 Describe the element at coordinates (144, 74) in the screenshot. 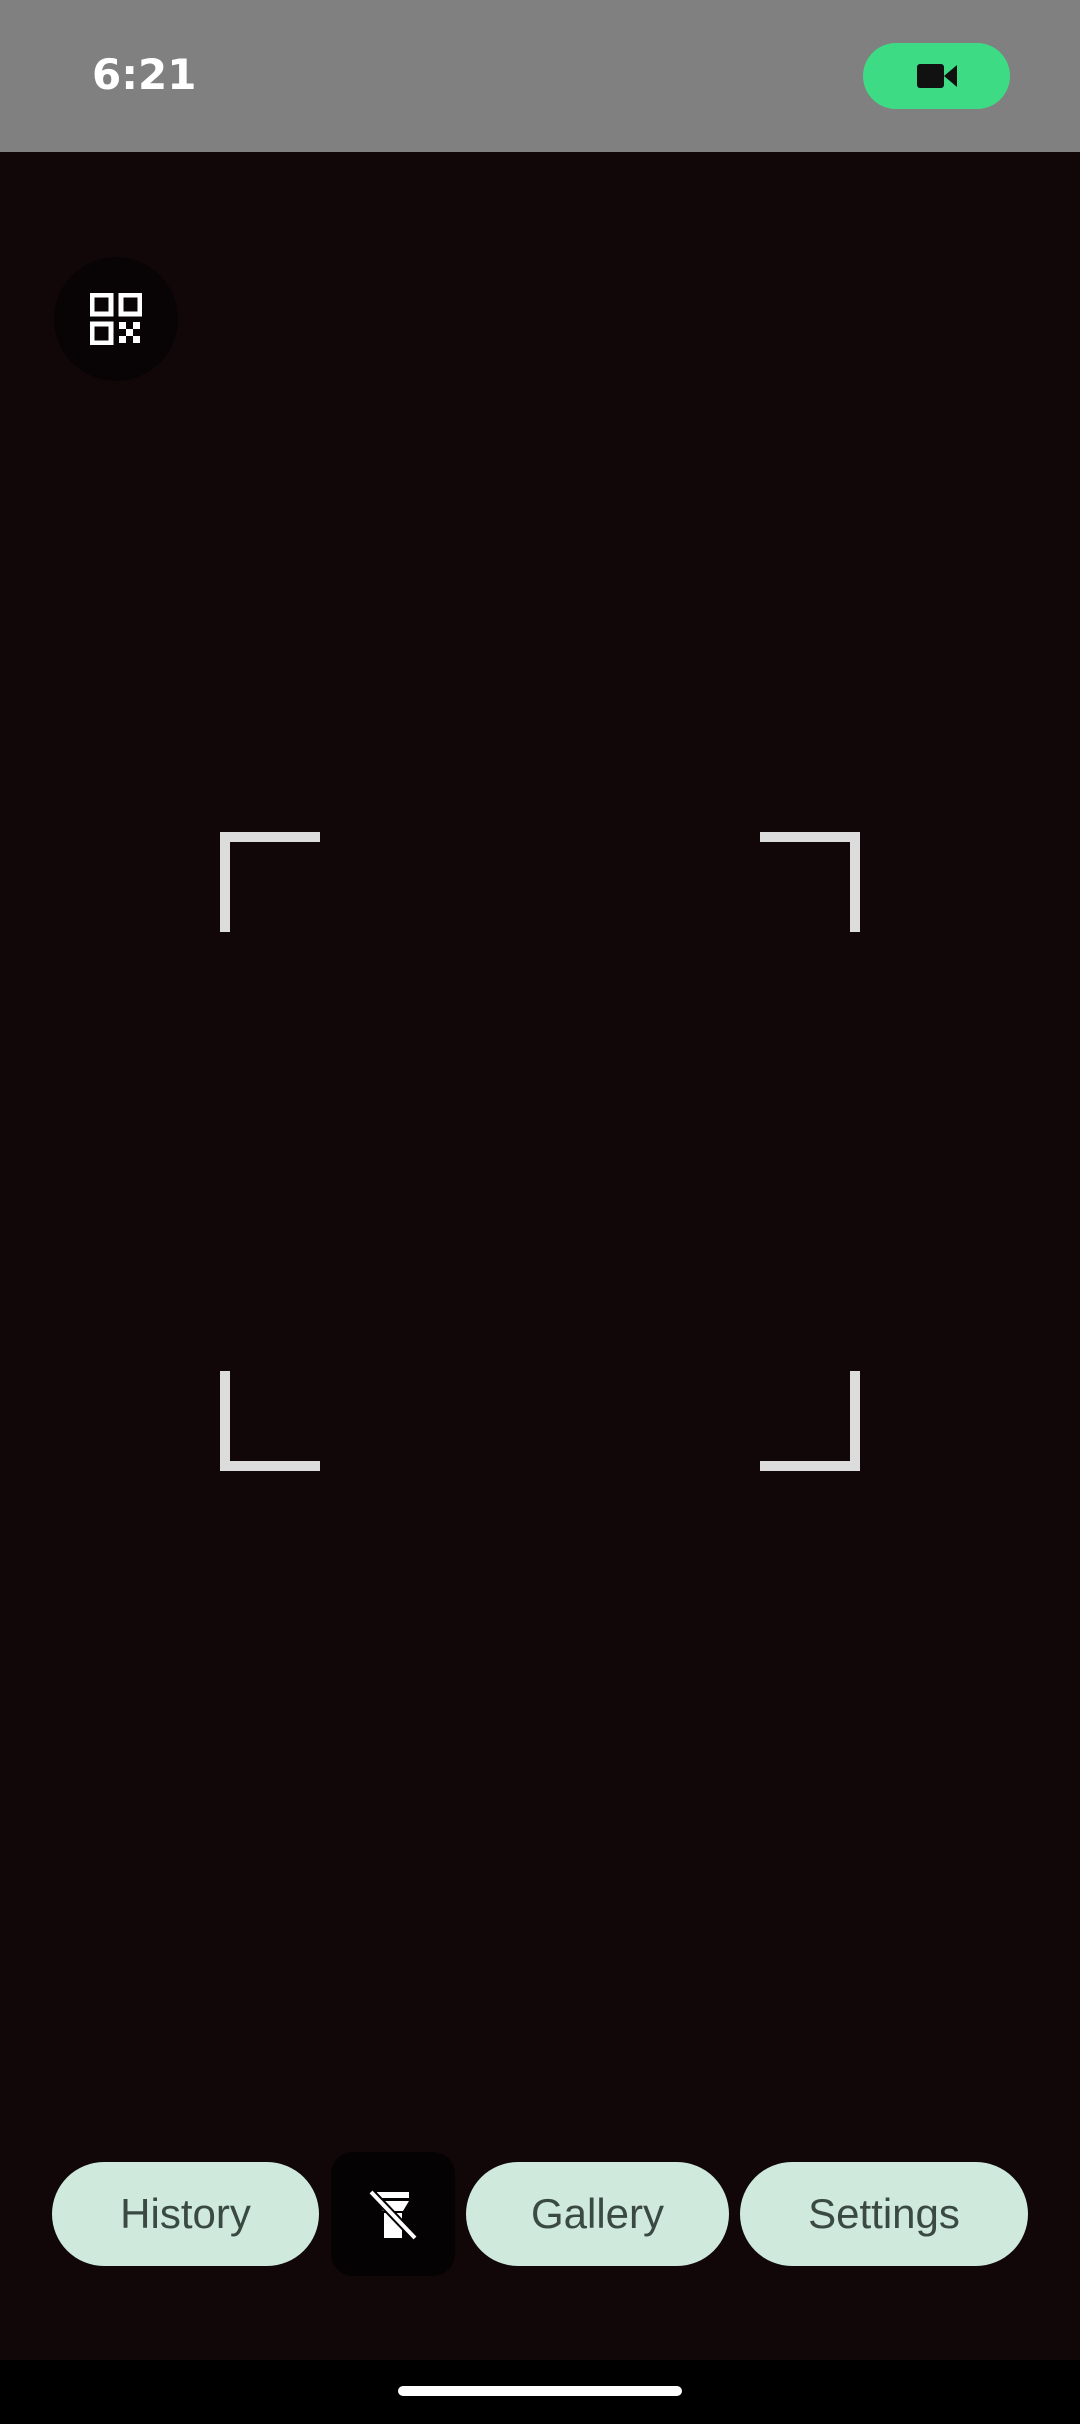

I see `status-time: 6:21` at that location.